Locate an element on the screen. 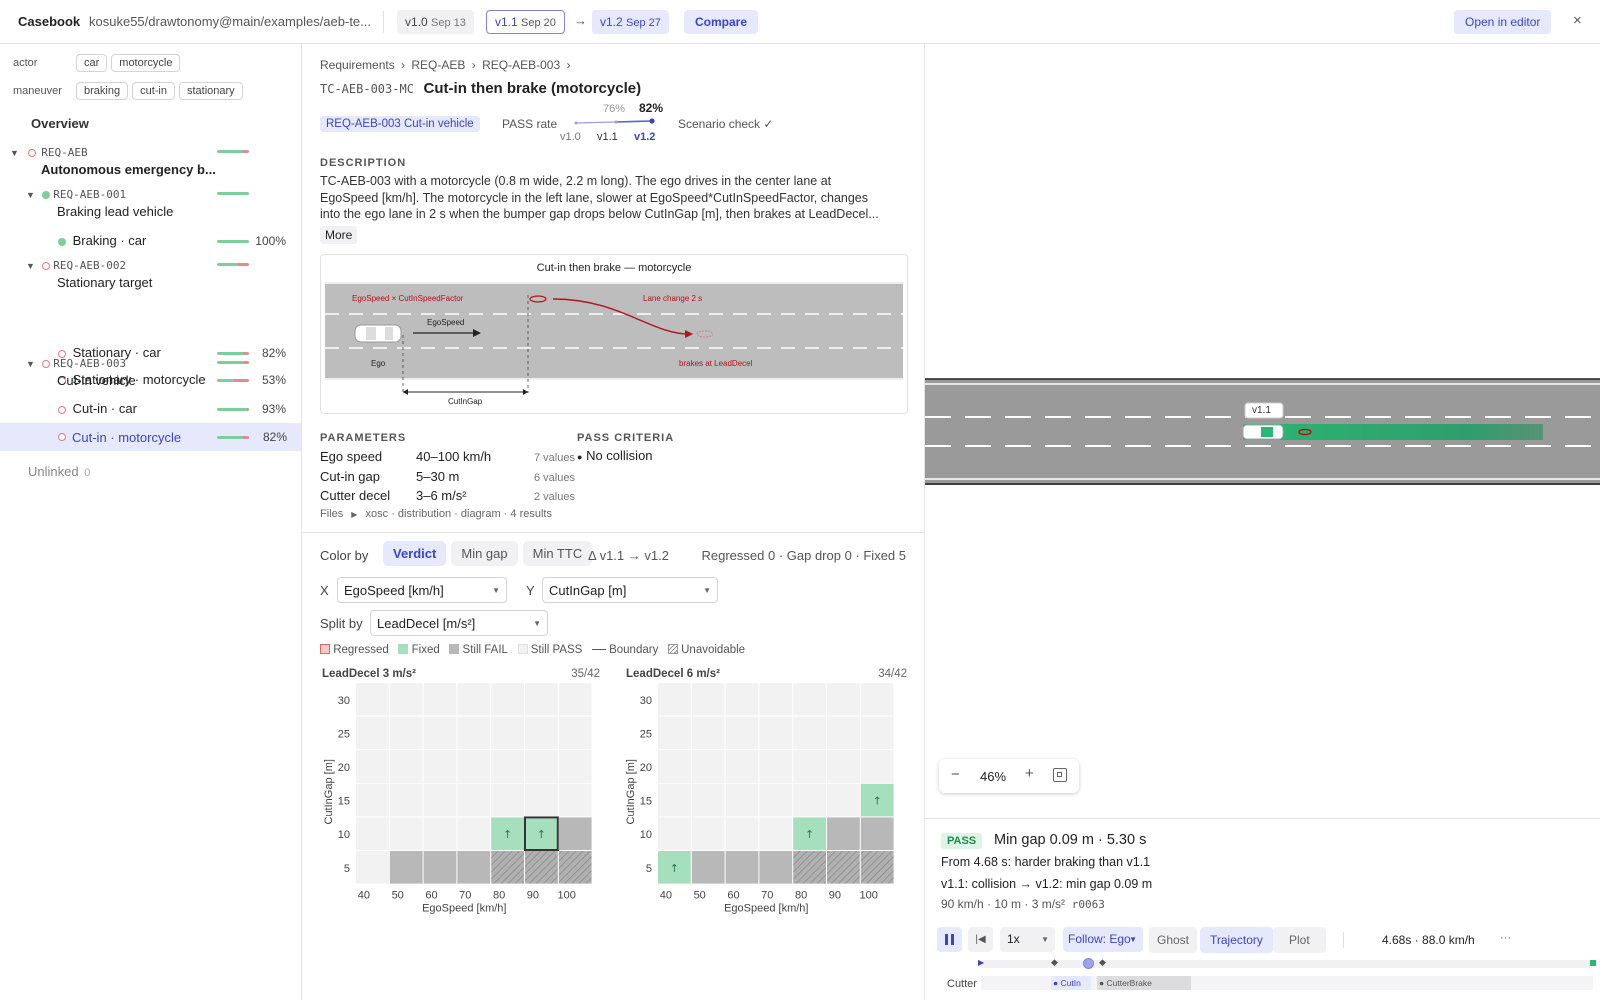  scenario-check: Scenario check ✓ is located at coordinates (725, 124).